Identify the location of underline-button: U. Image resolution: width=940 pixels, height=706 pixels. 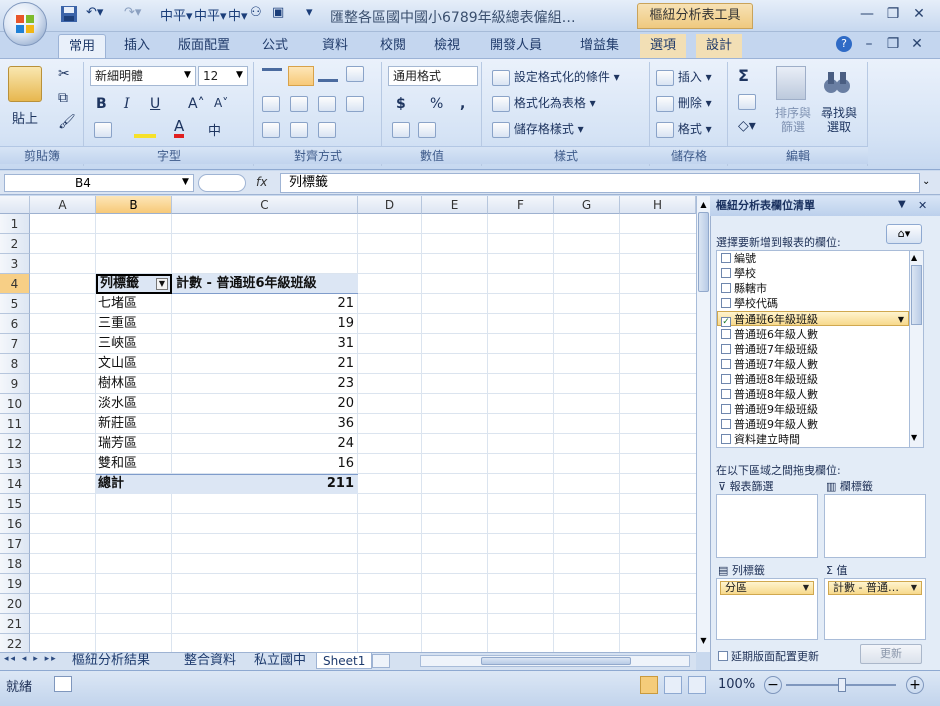
(155, 104).